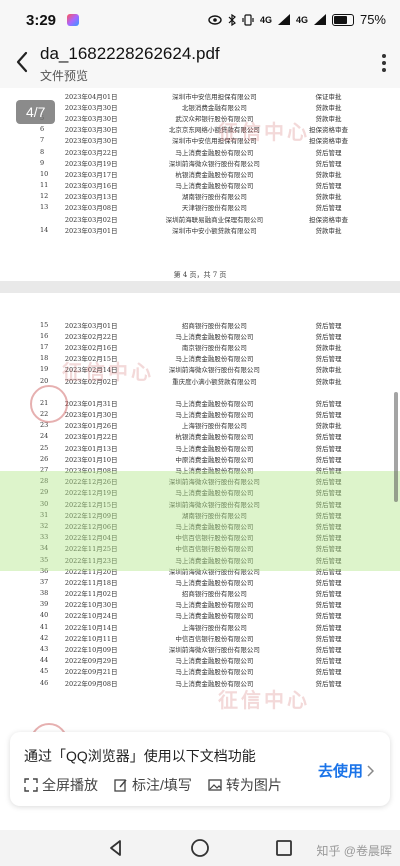 Image resolution: width=400 pixels, height=866 pixels. Describe the element at coordinates (91, 336) in the screenshot. I see `row-date: 2023年02月22日` at that location.